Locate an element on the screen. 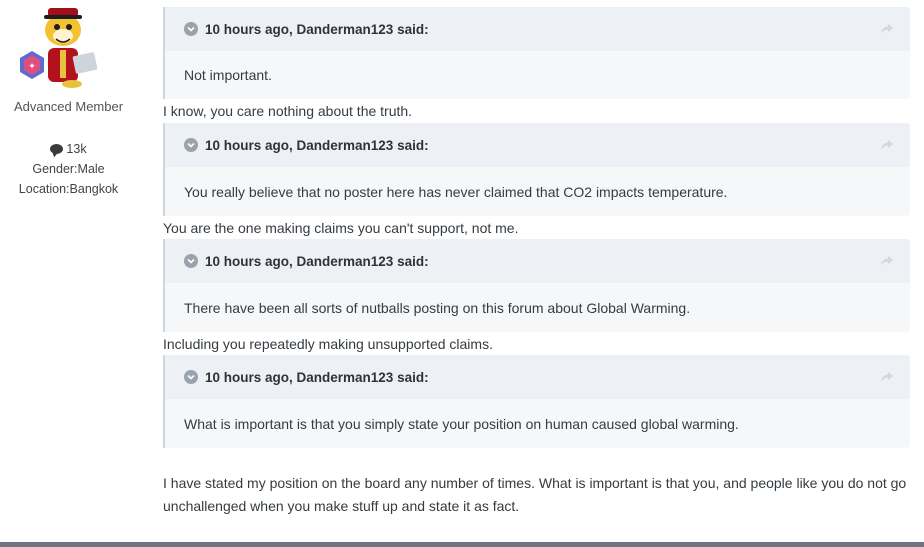  post-count-value: 13k is located at coordinates (76, 149).